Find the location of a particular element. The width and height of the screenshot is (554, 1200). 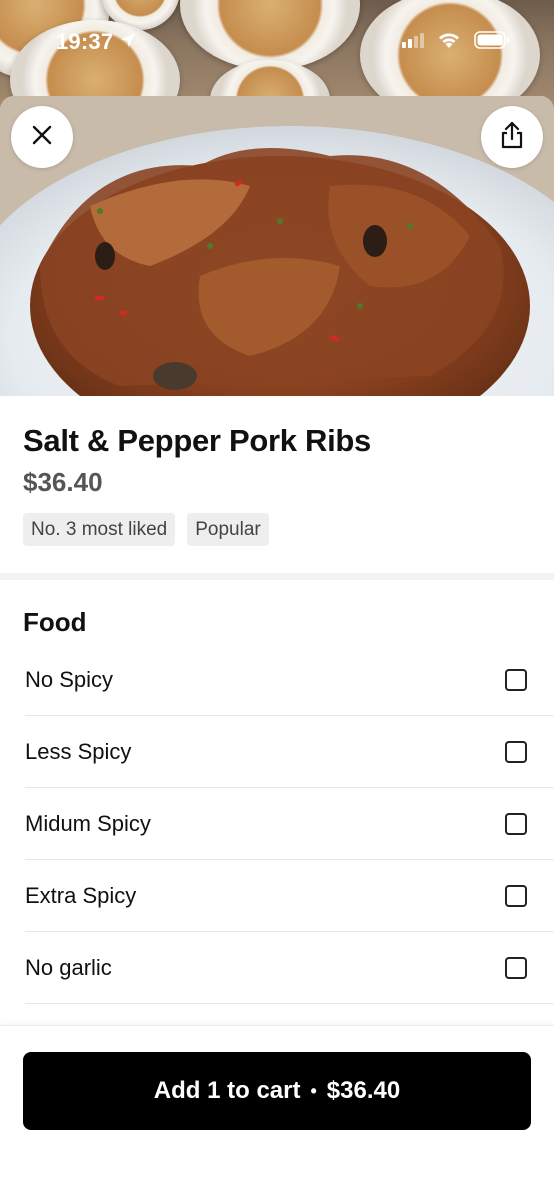

section-title: Food is located at coordinates (55, 622).